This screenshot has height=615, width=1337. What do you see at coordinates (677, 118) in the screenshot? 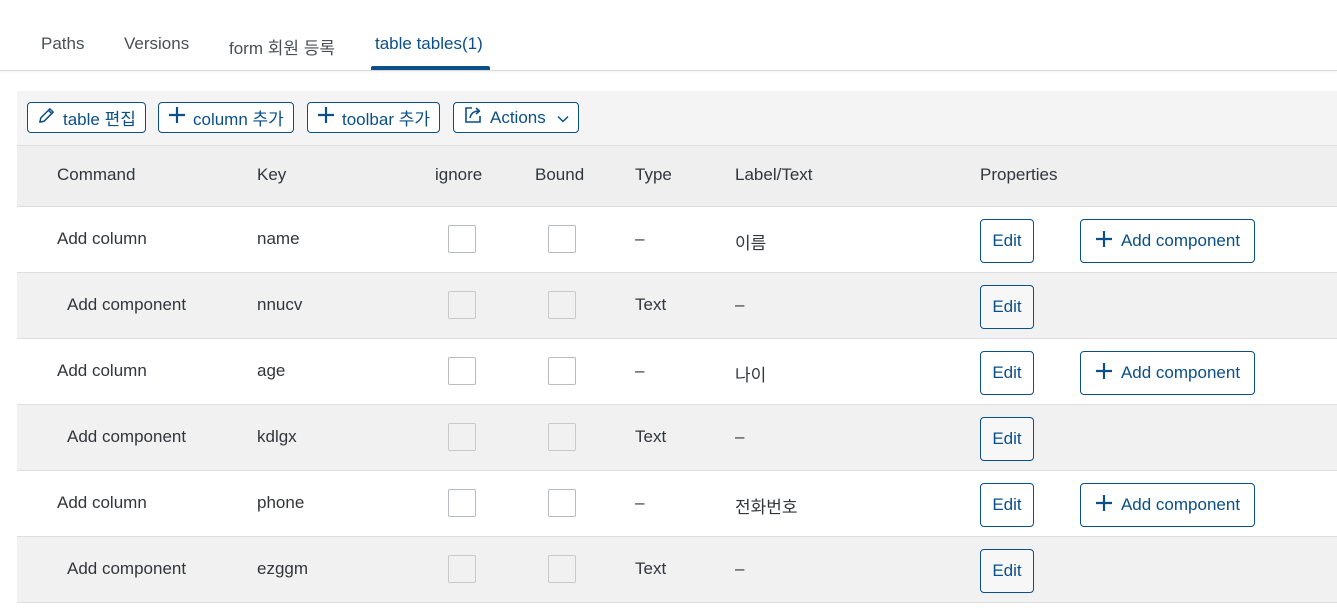
I see `table-toolbar: table 편집 column 추가 toolbar 추가 Actions` at bounding box center [677, 118].